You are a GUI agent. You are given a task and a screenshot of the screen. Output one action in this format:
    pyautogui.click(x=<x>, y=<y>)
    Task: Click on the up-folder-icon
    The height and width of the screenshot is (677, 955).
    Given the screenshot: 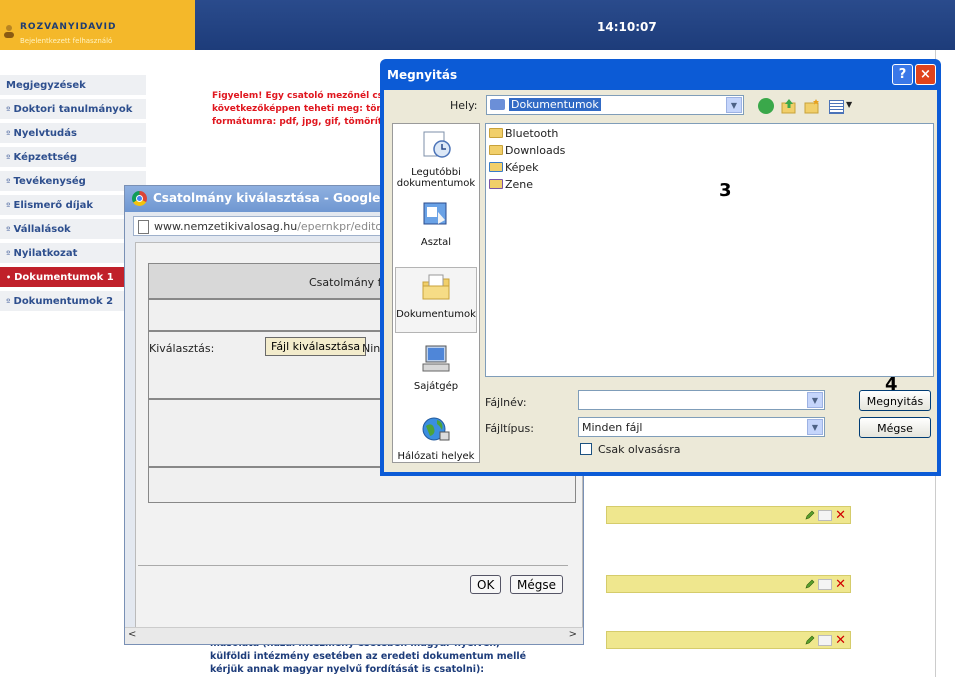 What is the action you would take?
    pyautogui.click(x=789, y=106)
    